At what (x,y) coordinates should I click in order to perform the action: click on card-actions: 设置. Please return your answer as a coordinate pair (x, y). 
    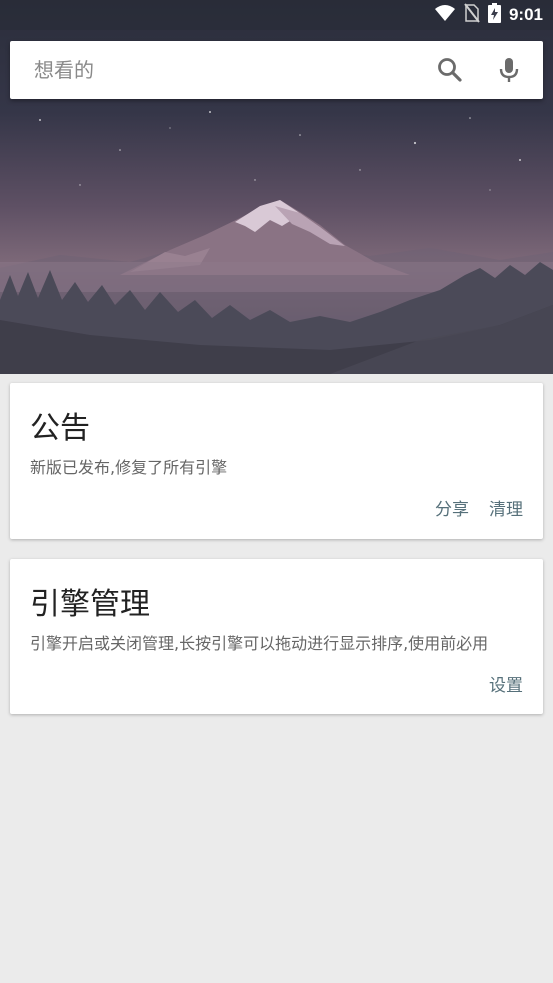
    Looking at the image, I should click on (506, 683).